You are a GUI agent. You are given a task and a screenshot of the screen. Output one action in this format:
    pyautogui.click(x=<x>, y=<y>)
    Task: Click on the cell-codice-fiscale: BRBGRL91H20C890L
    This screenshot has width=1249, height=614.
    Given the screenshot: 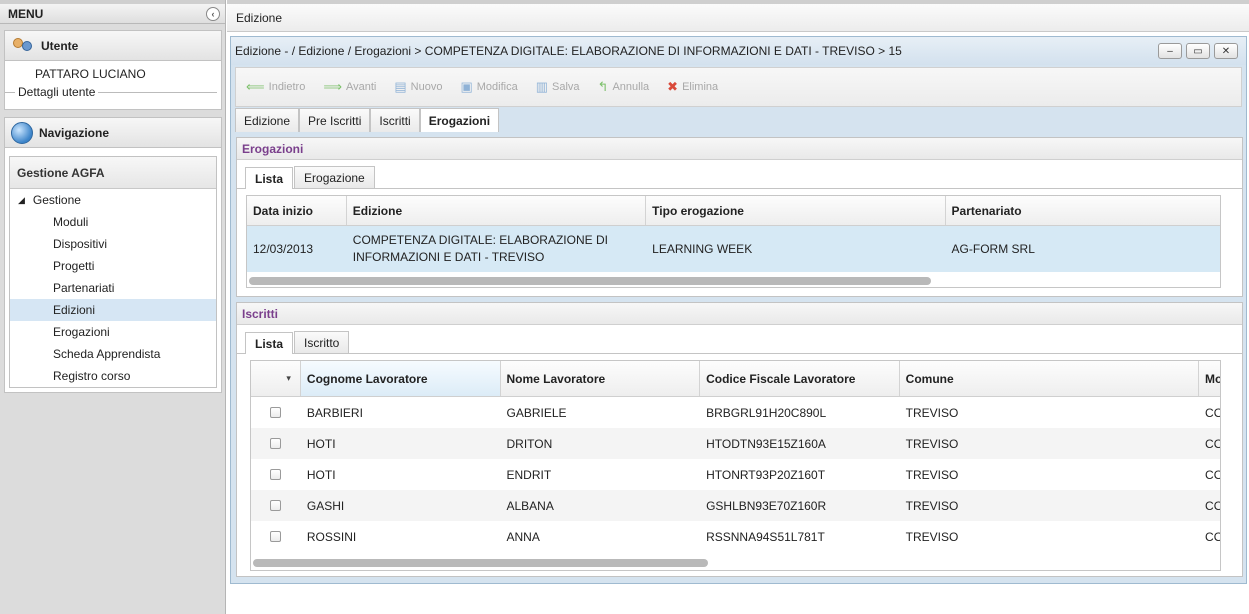 What is the action you would take?
    pyautogui.click(x=766, y=412)
    